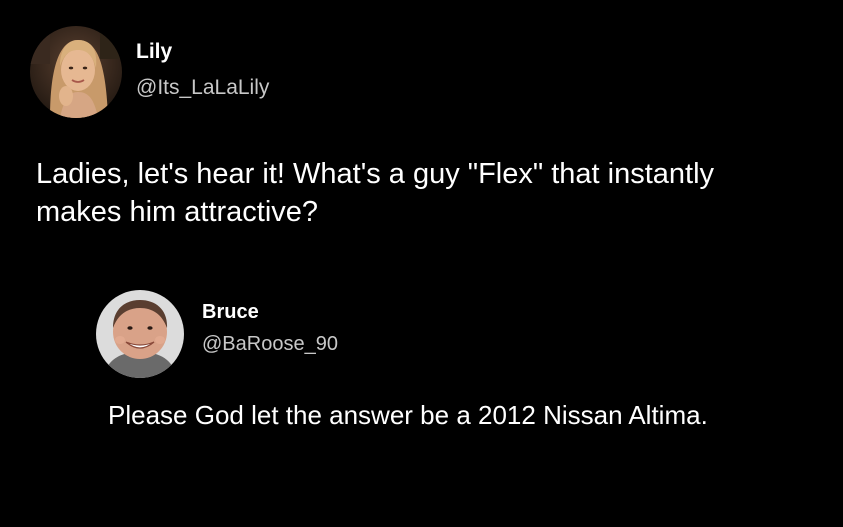 The height and width of the screenshot is (527, 843). I want to click on display-name: Lily, so click(154, 52).